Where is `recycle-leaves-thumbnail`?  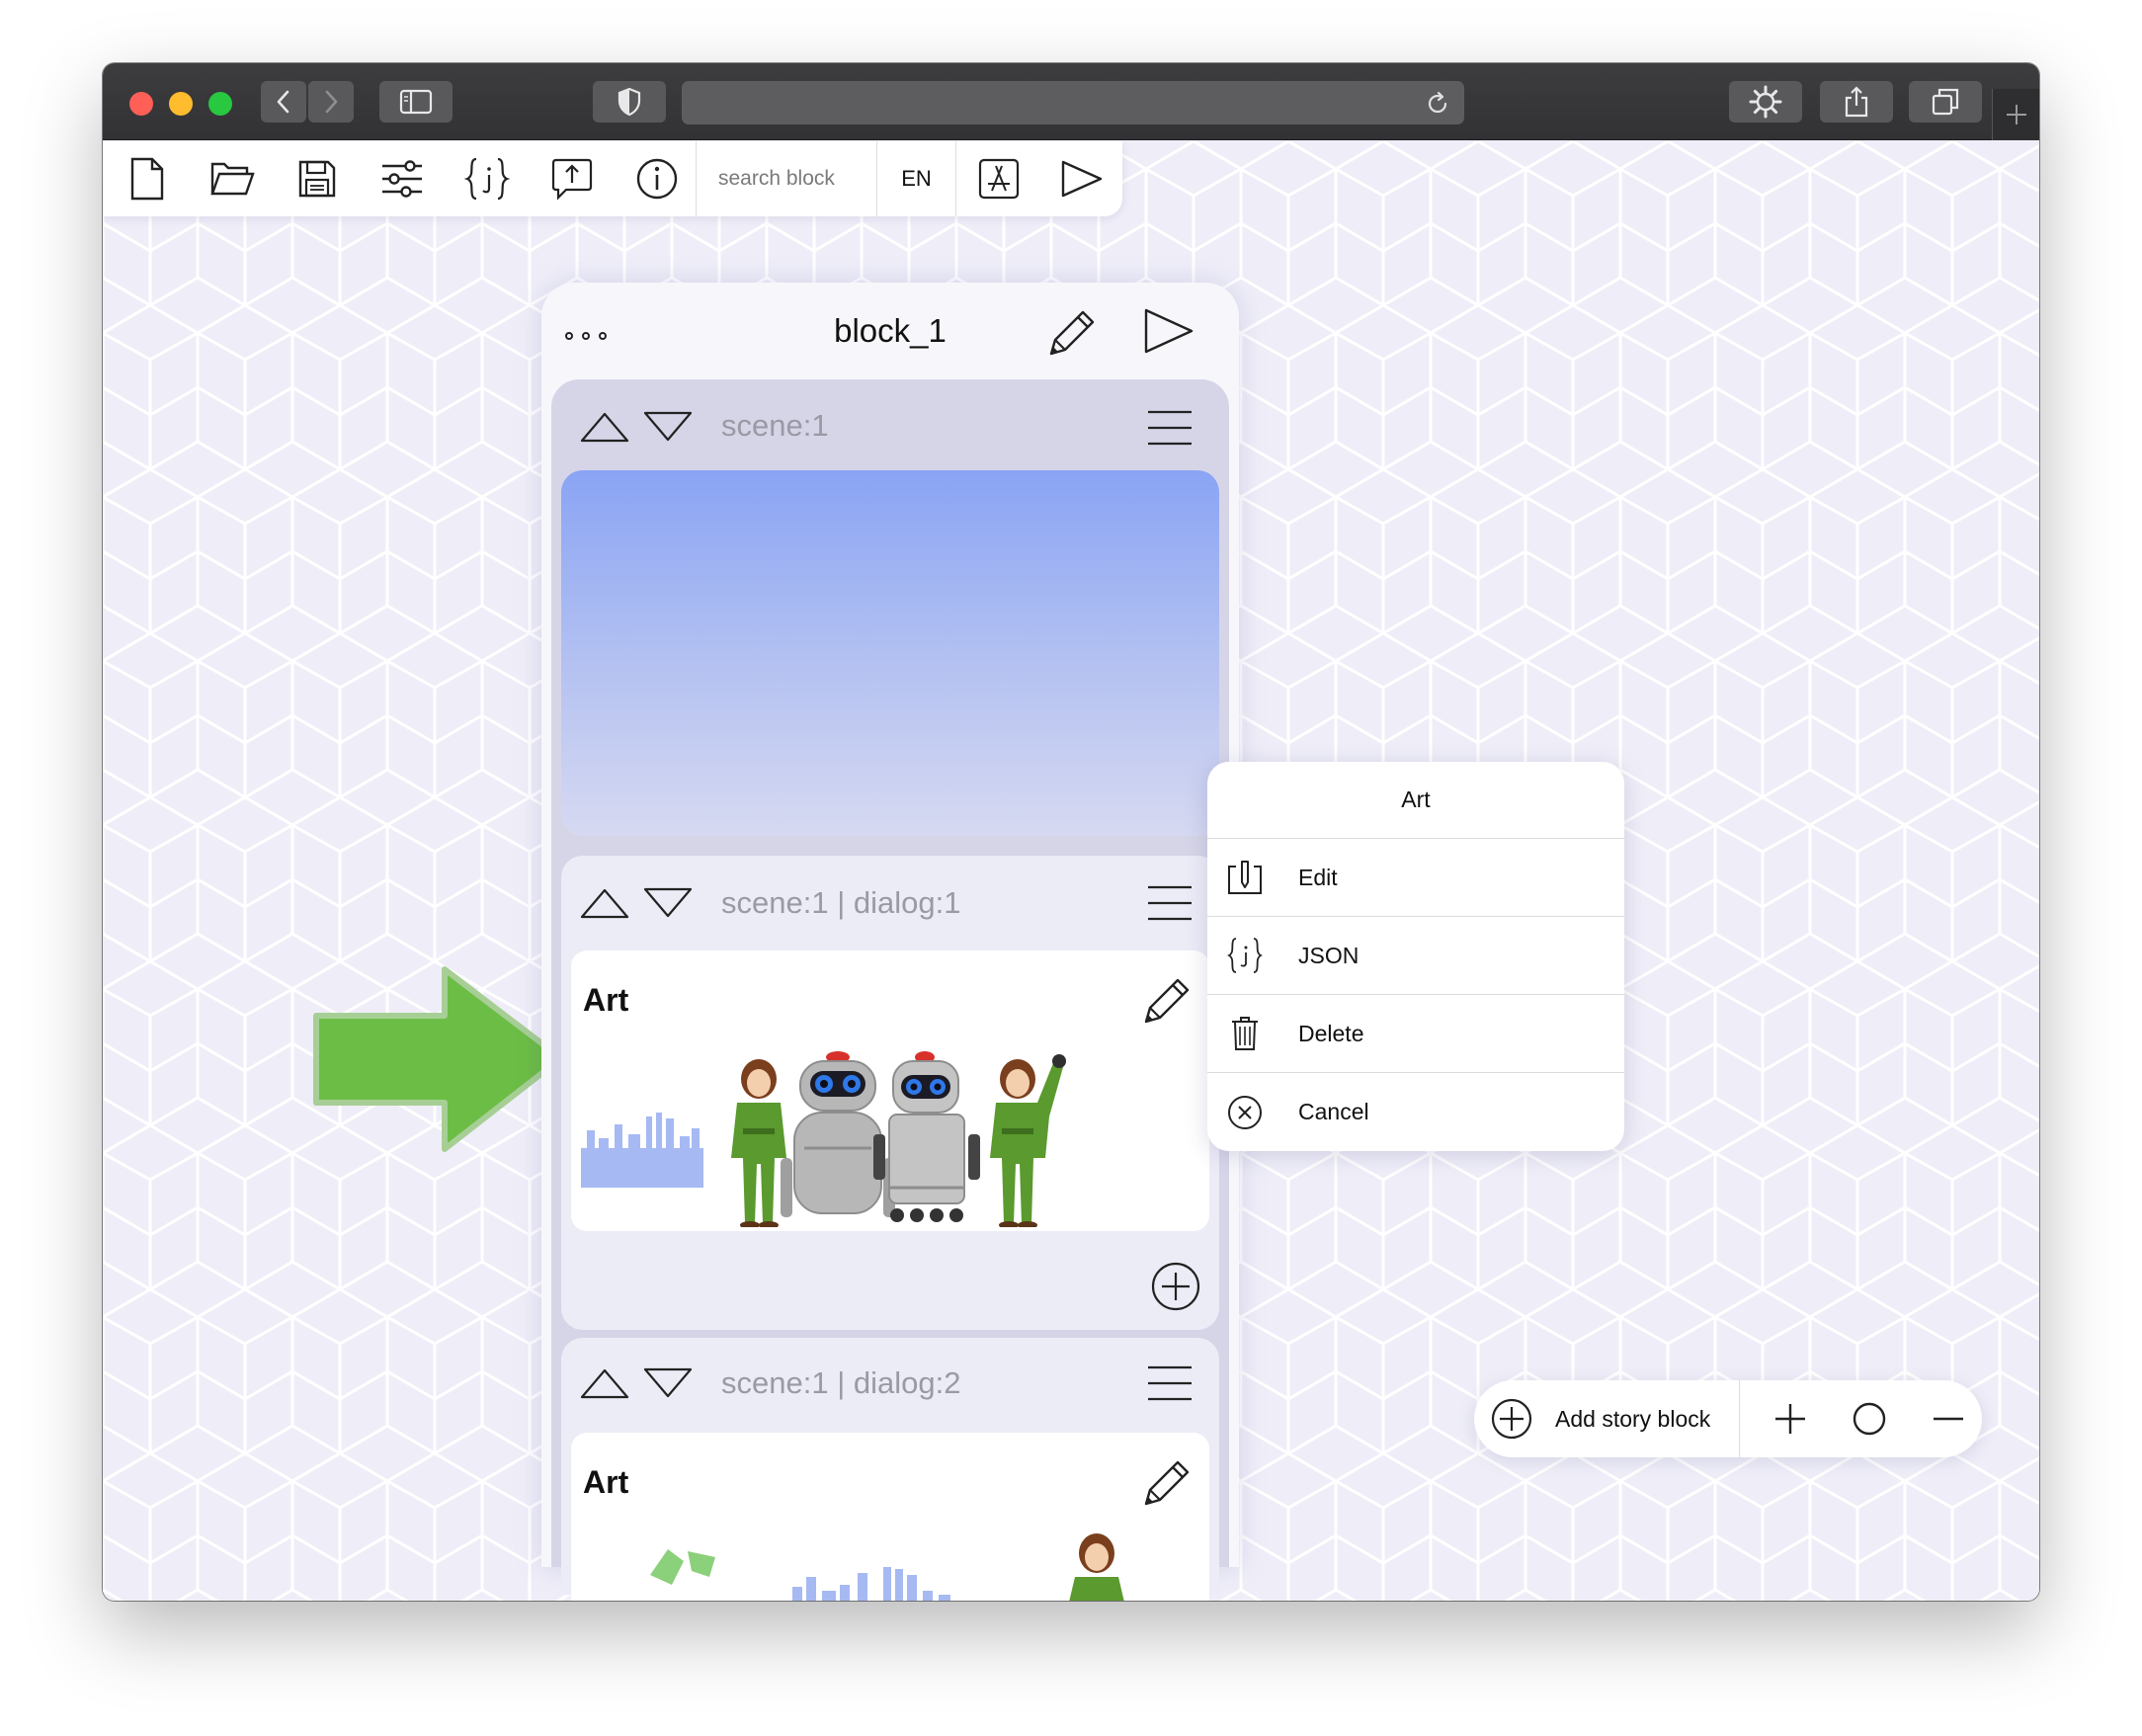
recycle-leaves-thumbnail is located at coordinates (682, 1567).